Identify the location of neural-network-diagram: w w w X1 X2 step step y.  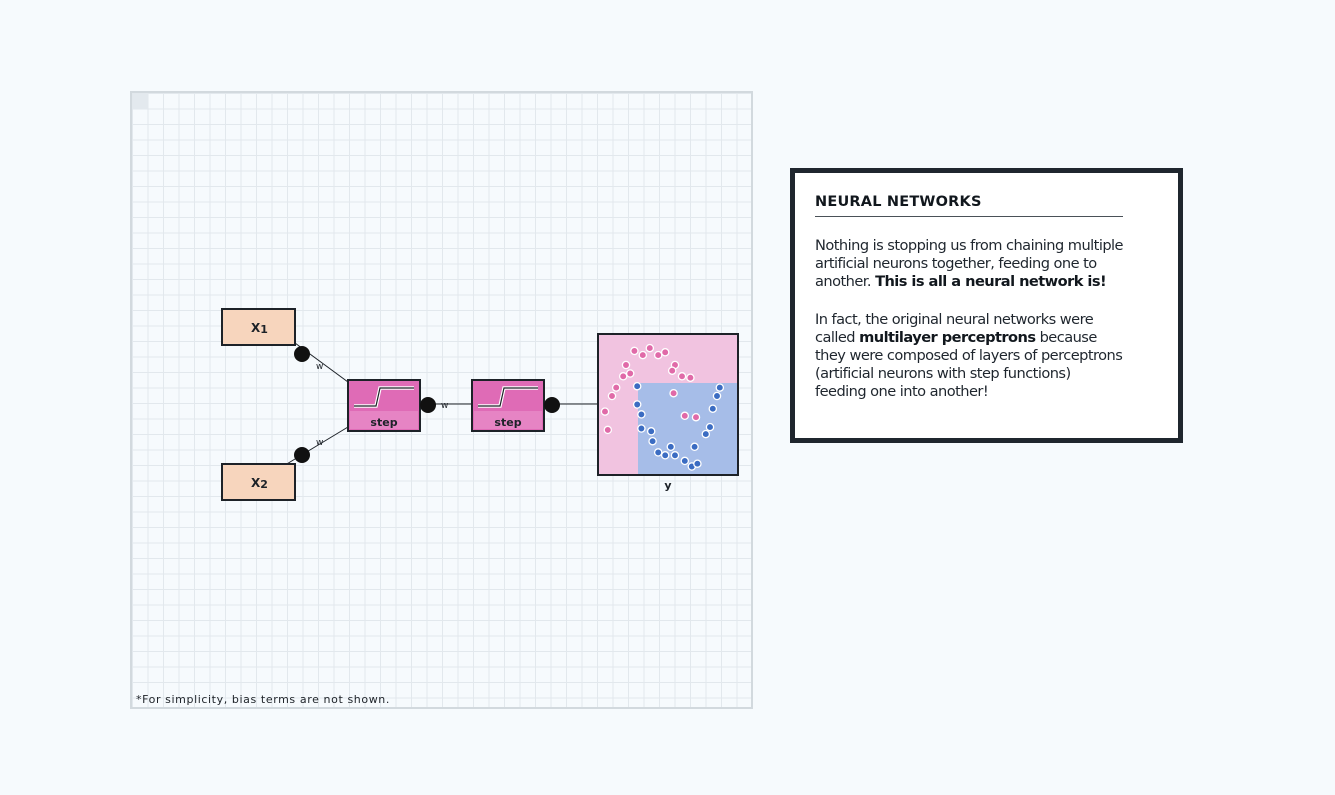
(480, 404).